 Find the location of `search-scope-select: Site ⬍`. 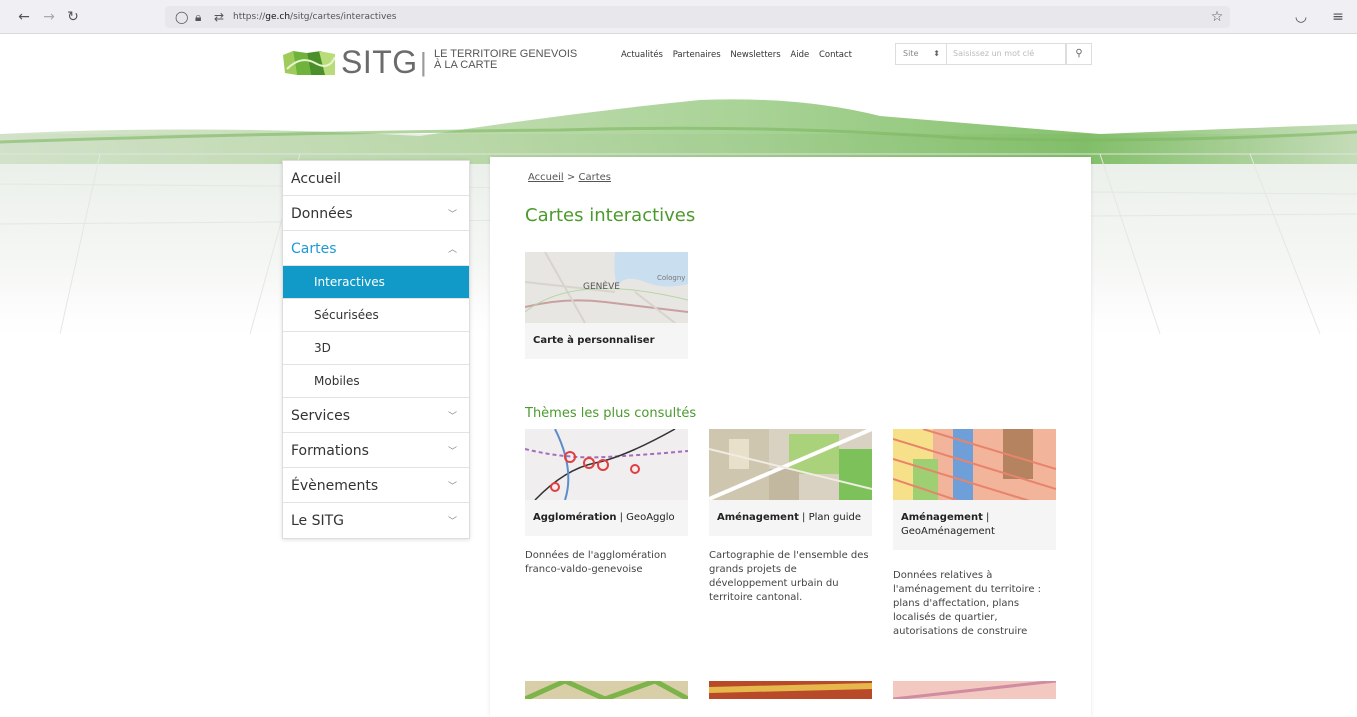

search-scope-select: Site ⬍ is located at coordinates (921, 54).